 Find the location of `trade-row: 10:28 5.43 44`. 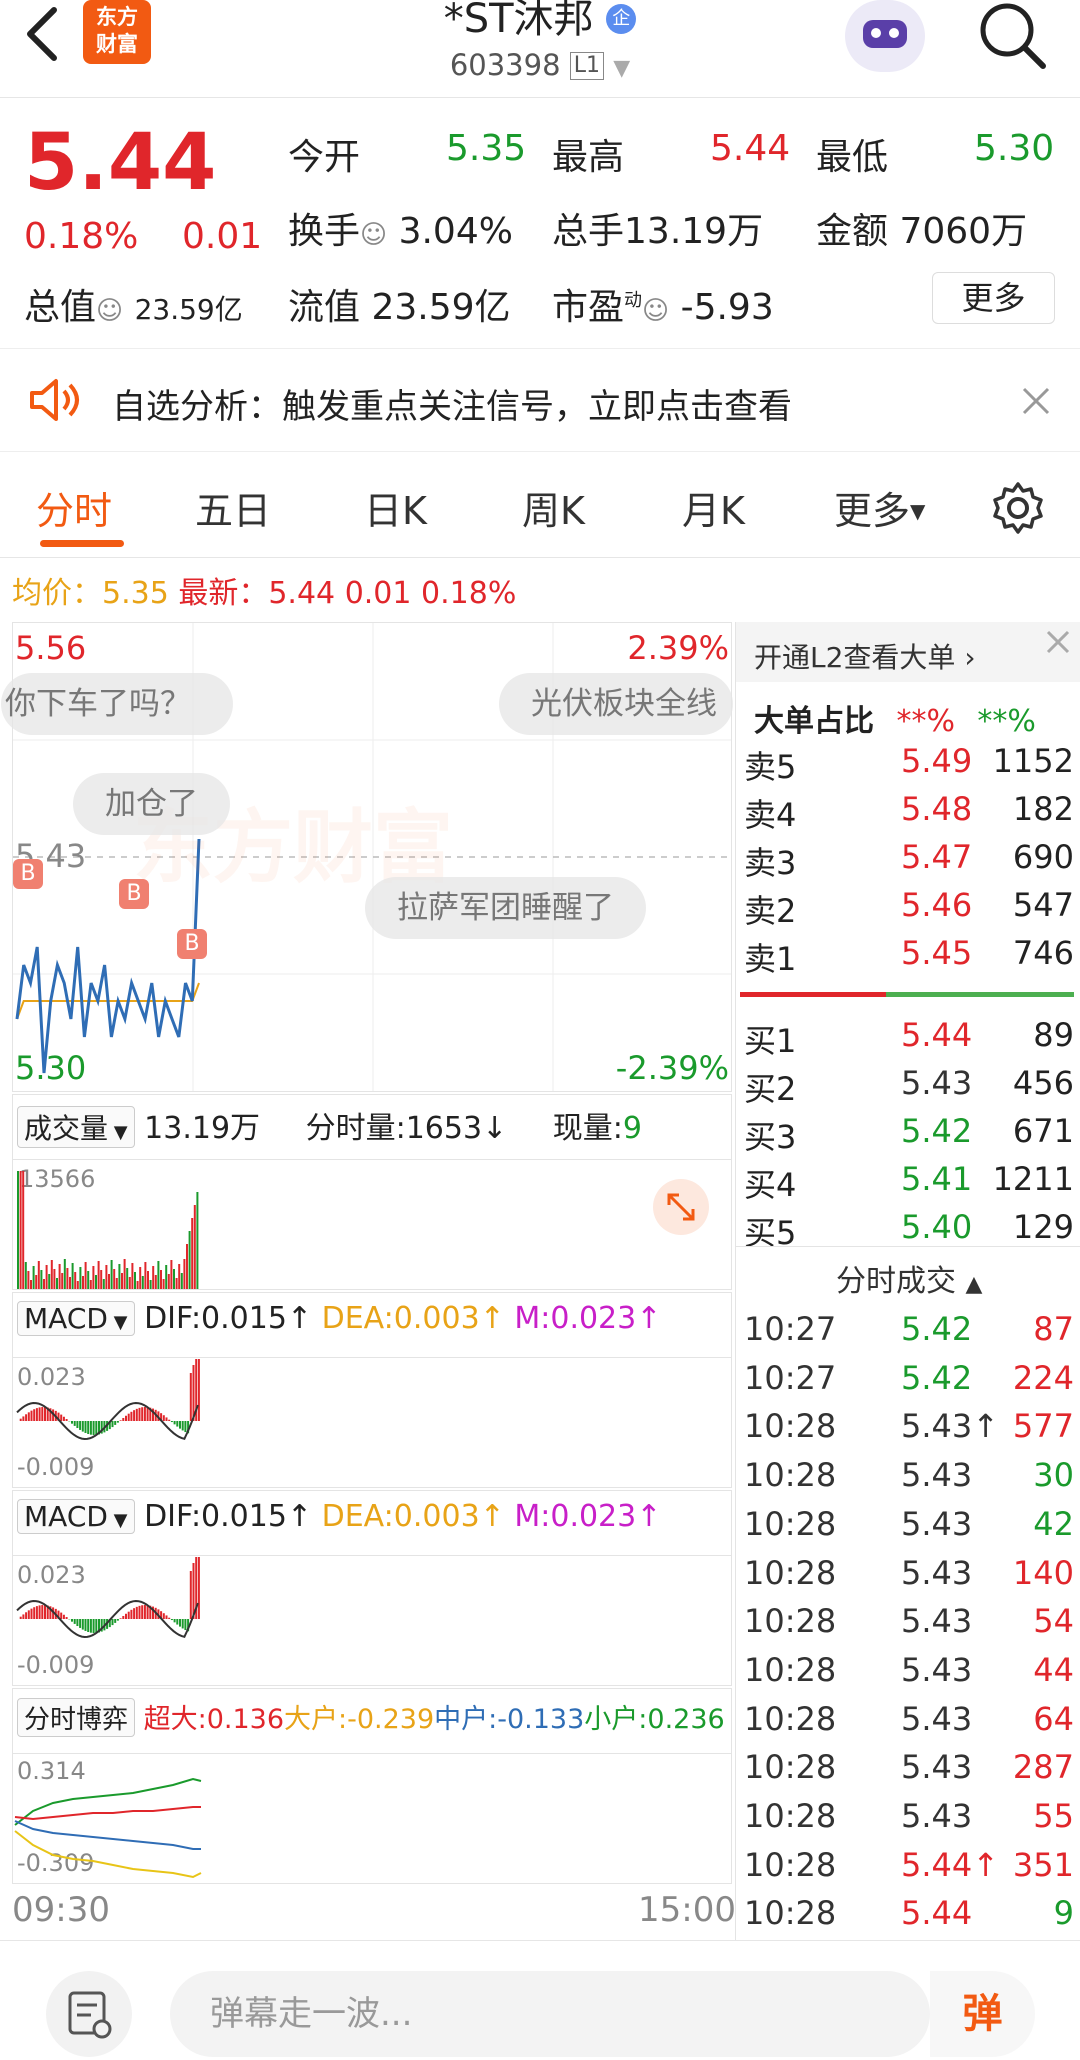

trade-row: 10:28 5.43 44 is located at coordinates (906, 1675).